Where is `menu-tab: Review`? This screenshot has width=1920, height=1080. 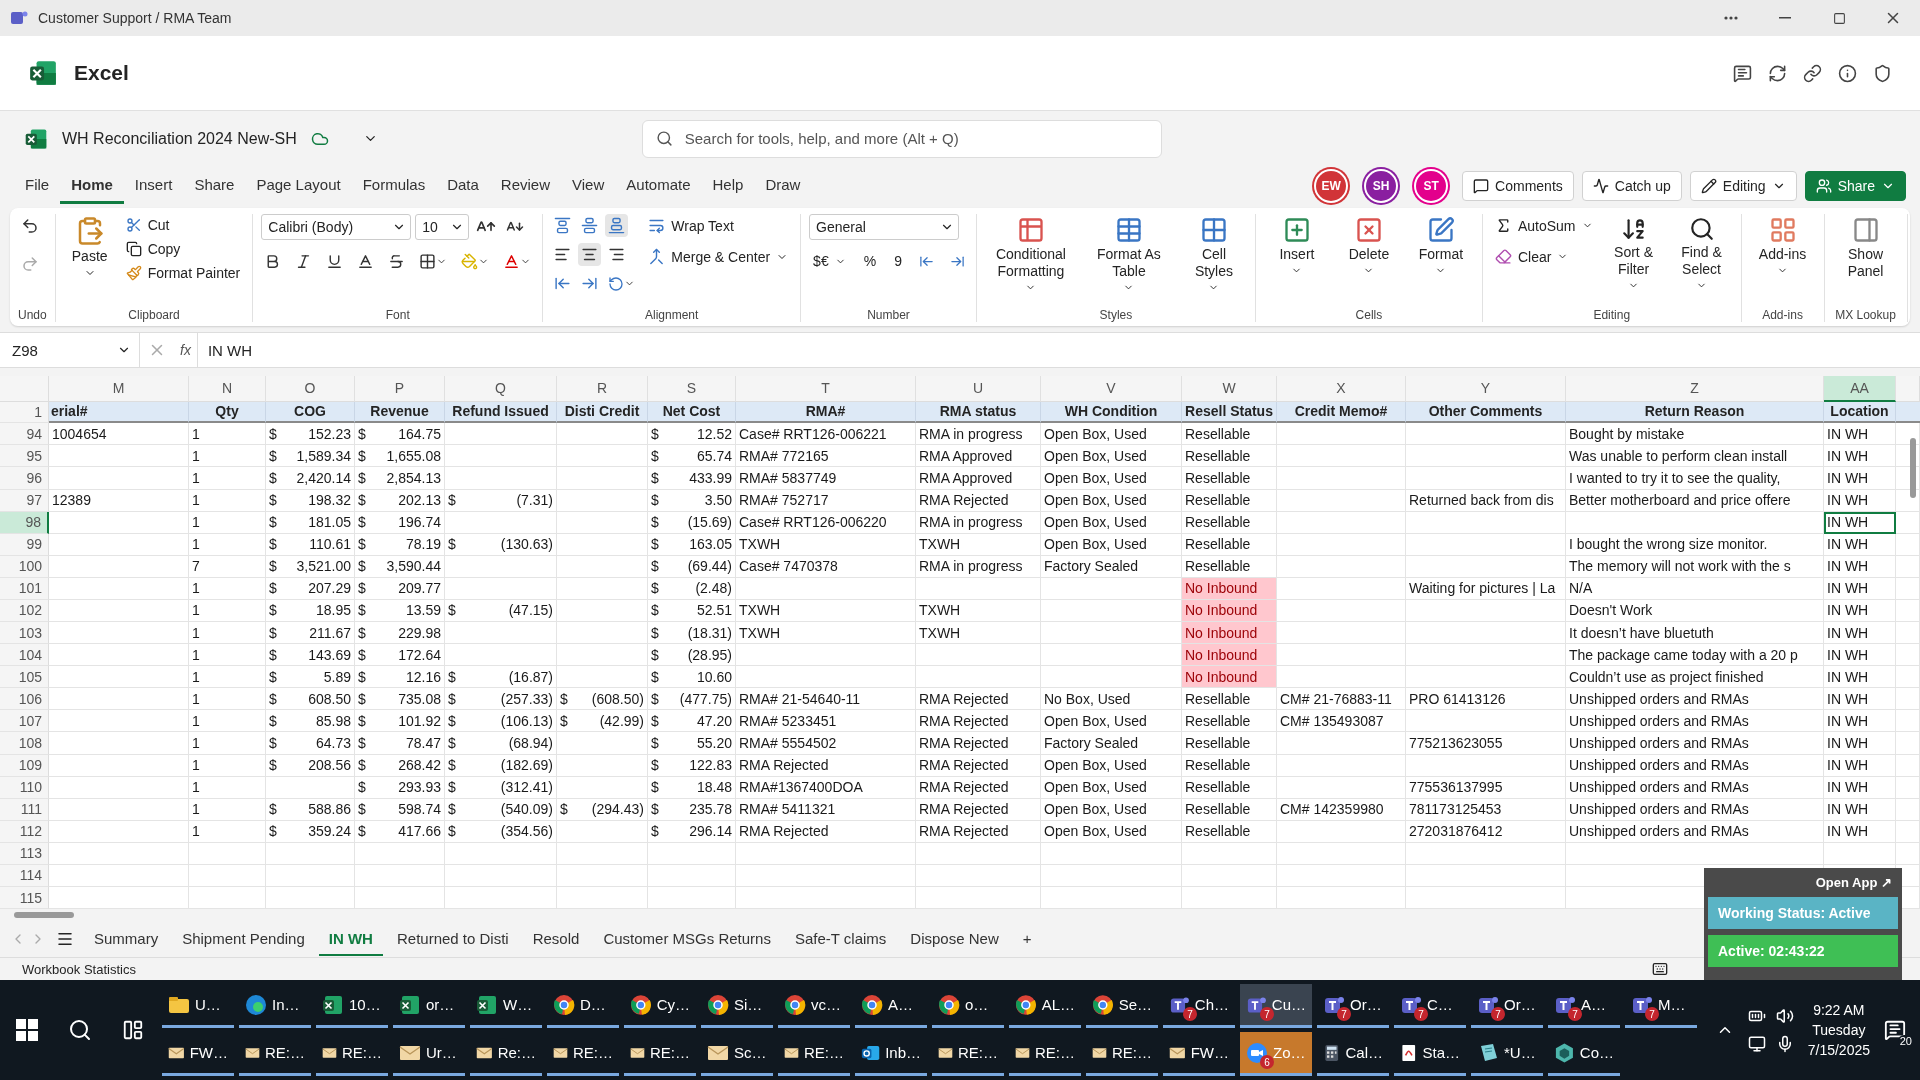
menu-tab: Review is located at coordinates (525, 186).